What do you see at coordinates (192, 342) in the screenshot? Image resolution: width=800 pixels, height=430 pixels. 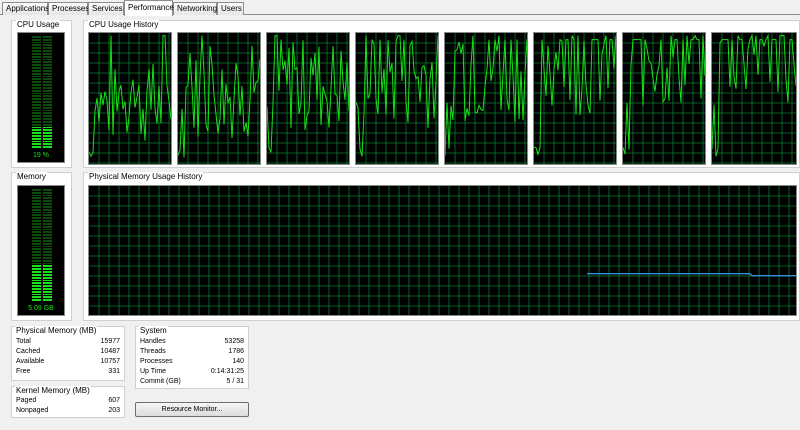 I see `stat-row-handles: Handles 53258` at bounding box center [192, 342].